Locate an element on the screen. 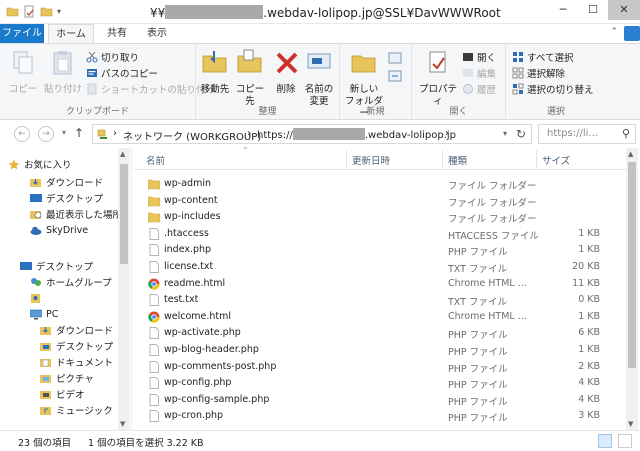 The width and height of the screenshot is (640, 451). file-row: .htaccess HTACCESS ファイル 1 KB is located at coordinates (380, 234).